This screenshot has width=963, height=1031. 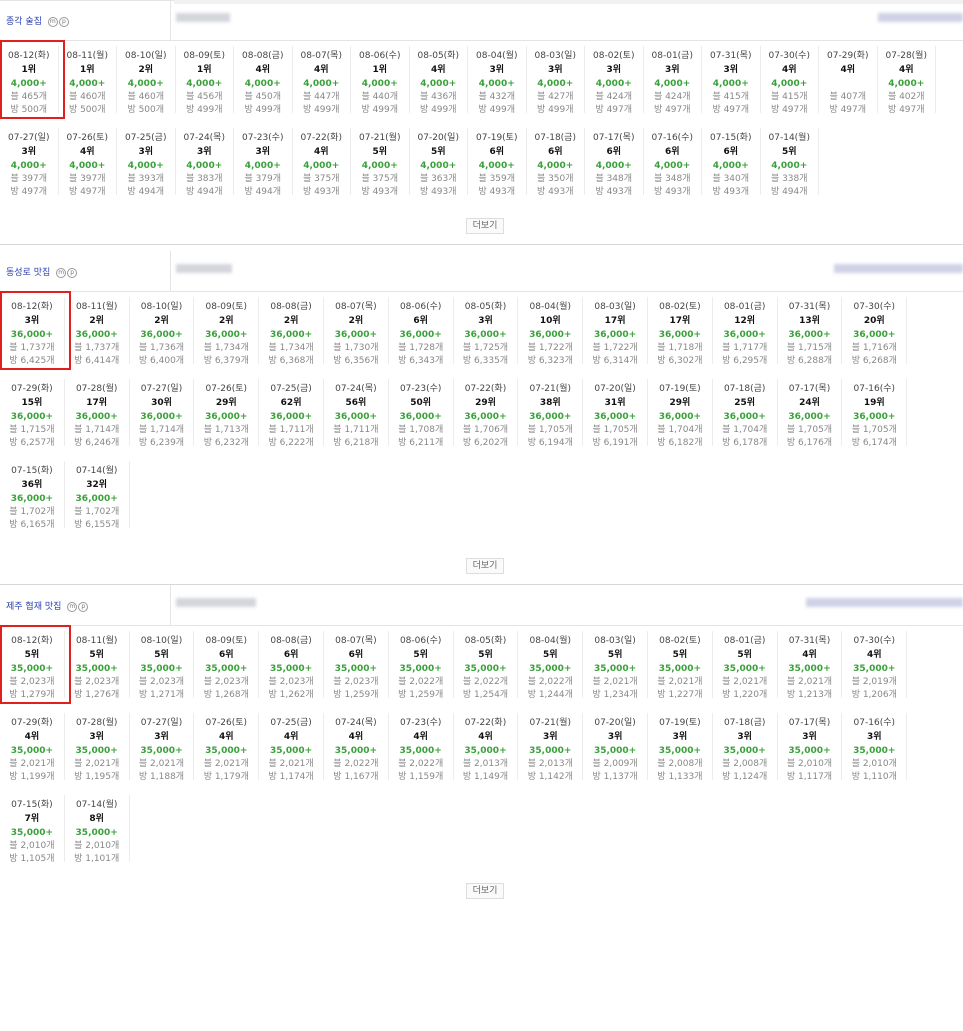 I want to click on rank-cell: 08-01(금) 5위 35,000+ 블 2,021개 방 1,220개, so click(x=745, y=665).